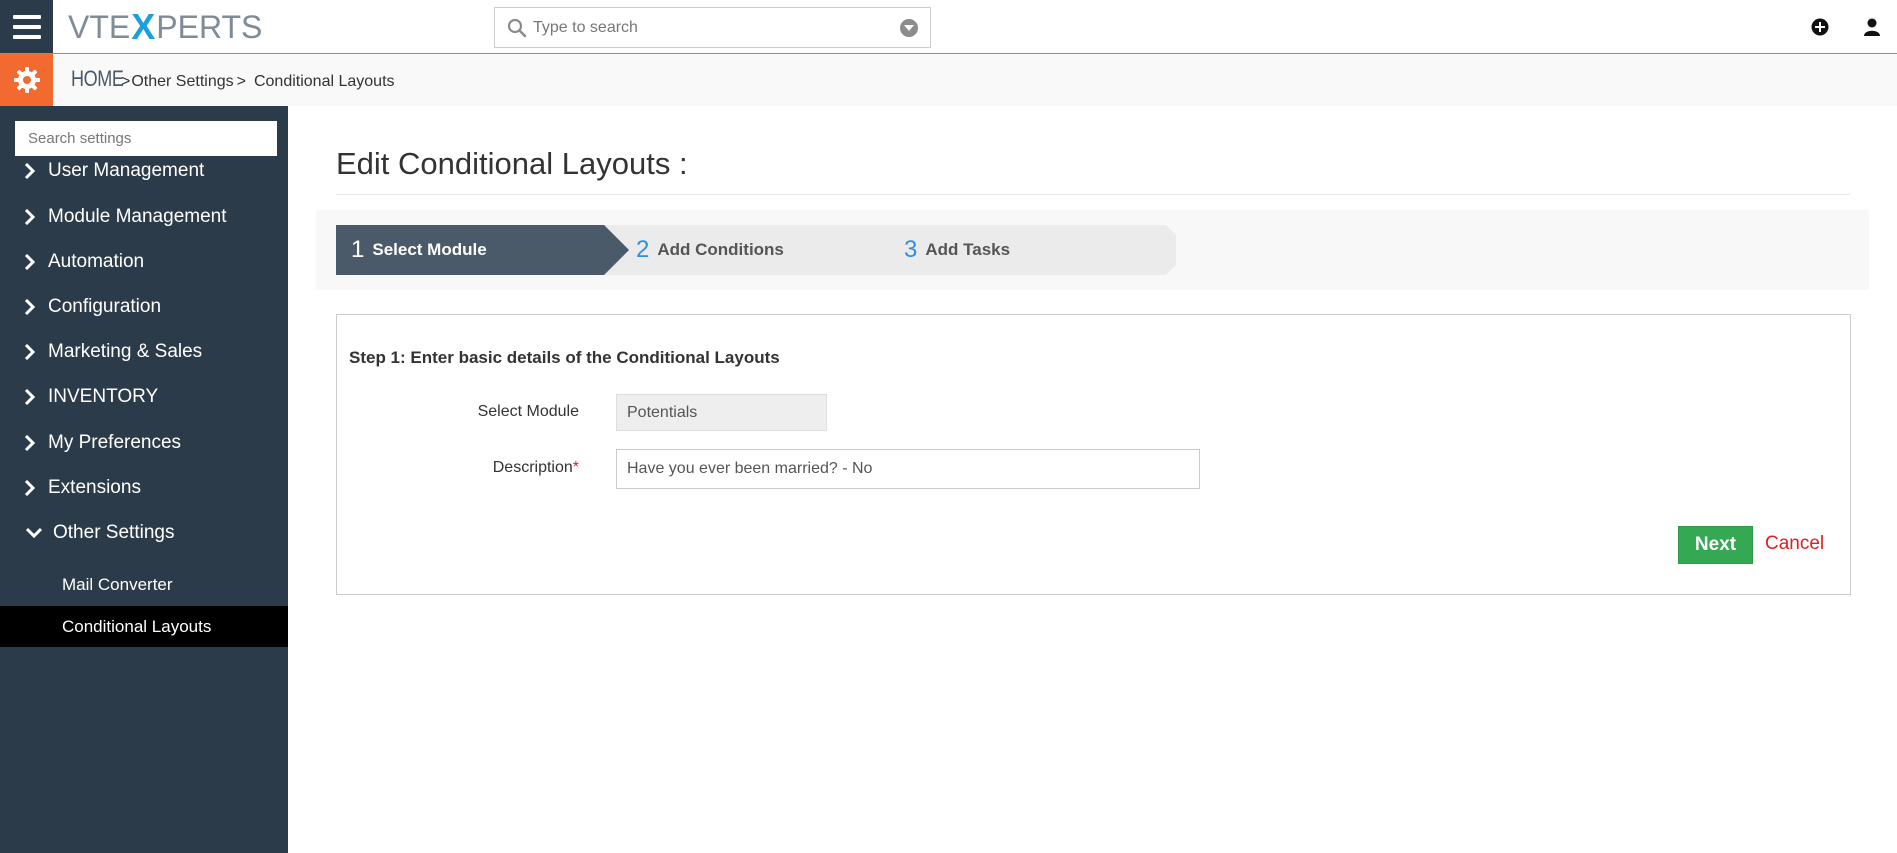 The image size is (1897, 853). Describe the element at coordinates (143, 26) in the screenshot. I see `logo-text-x: X` at that location.